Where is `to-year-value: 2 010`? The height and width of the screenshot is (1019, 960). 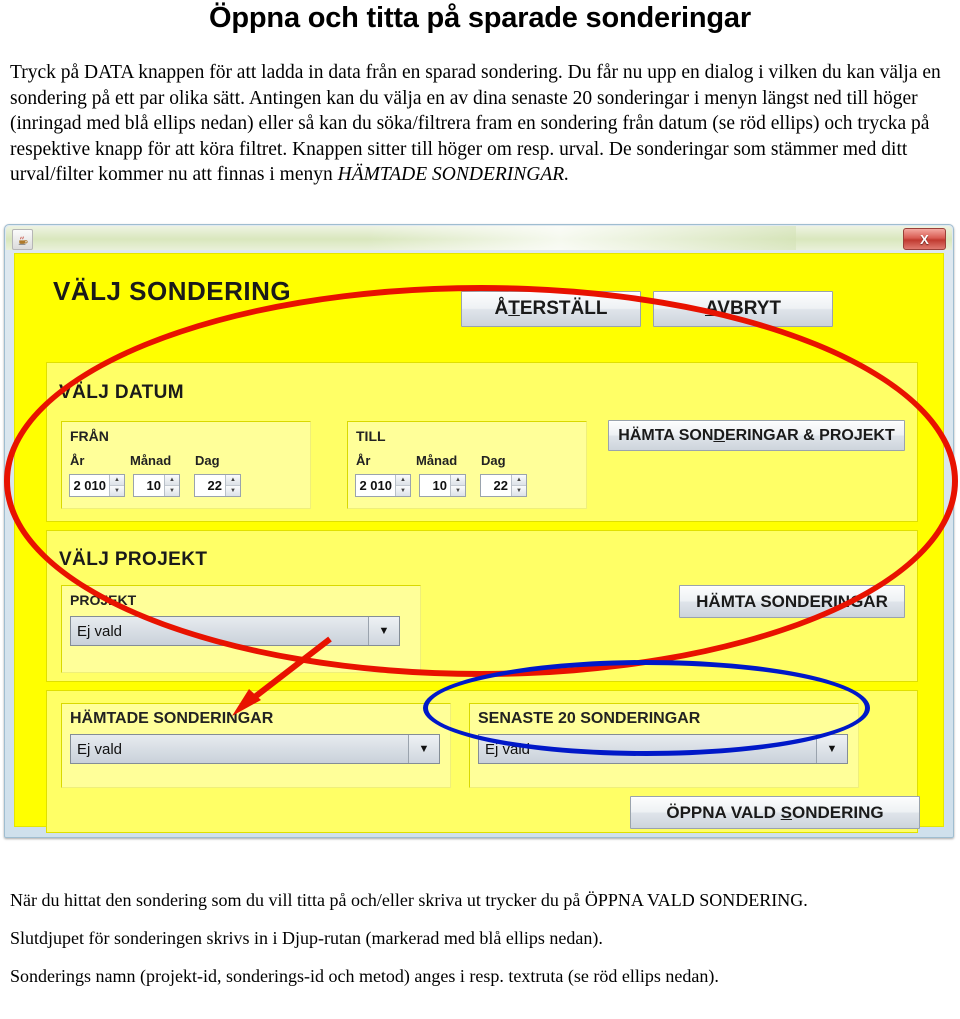 to-year-value: 2 010 is located at coordinates (375, 485).